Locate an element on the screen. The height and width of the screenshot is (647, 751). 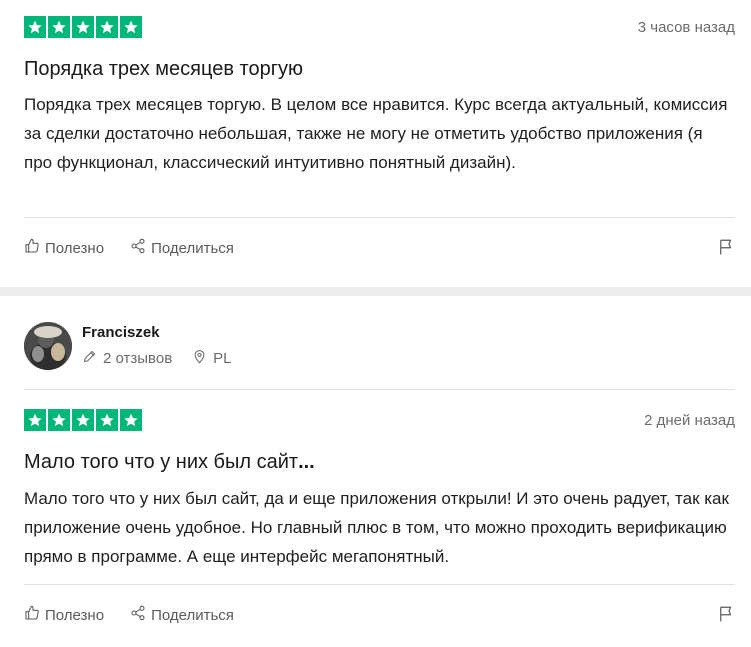
reviewer-name: Franciszek is located at coordinates (121, 332).